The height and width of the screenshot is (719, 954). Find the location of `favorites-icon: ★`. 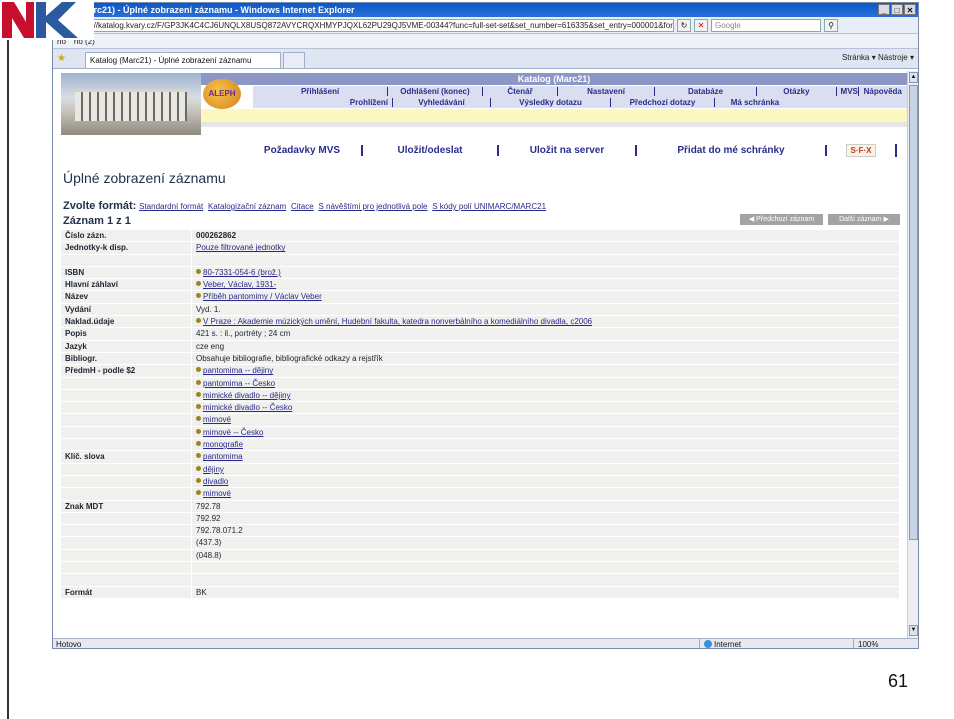

favorites-icon: ★ is located at coordinates (71, 58).